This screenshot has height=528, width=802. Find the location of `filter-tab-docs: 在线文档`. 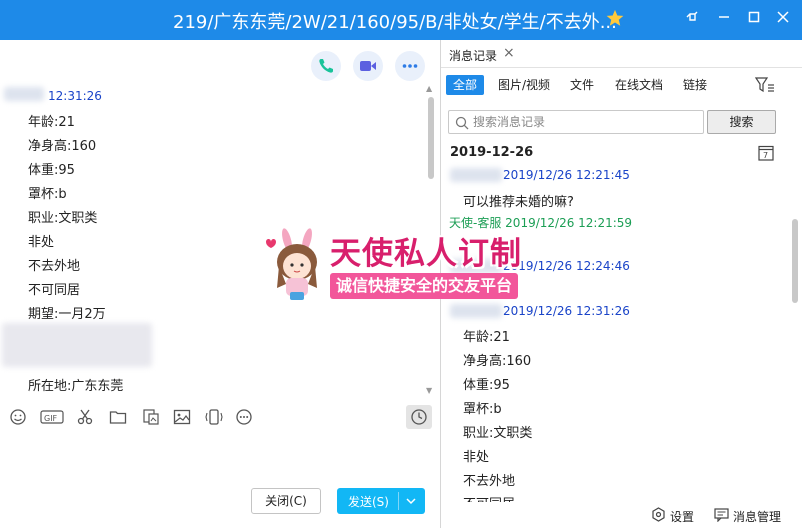

filter-tab-docs: 在线文档 is located at coordinates (639, 85).